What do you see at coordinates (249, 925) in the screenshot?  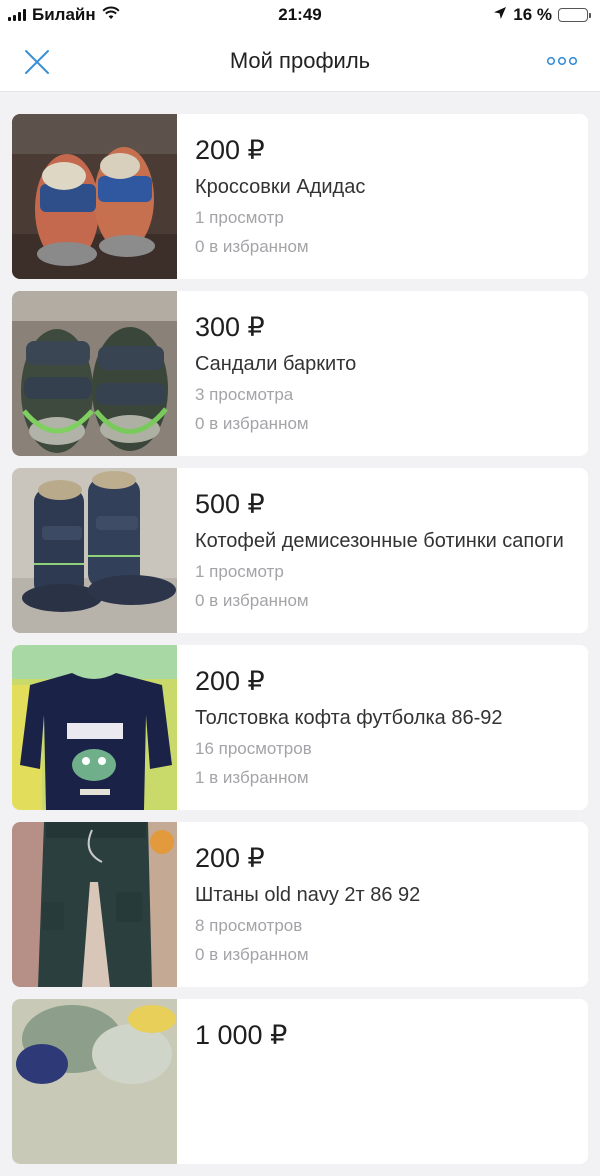 I see `listing-views: 8 просмотров` at bounding box center [249, 925].